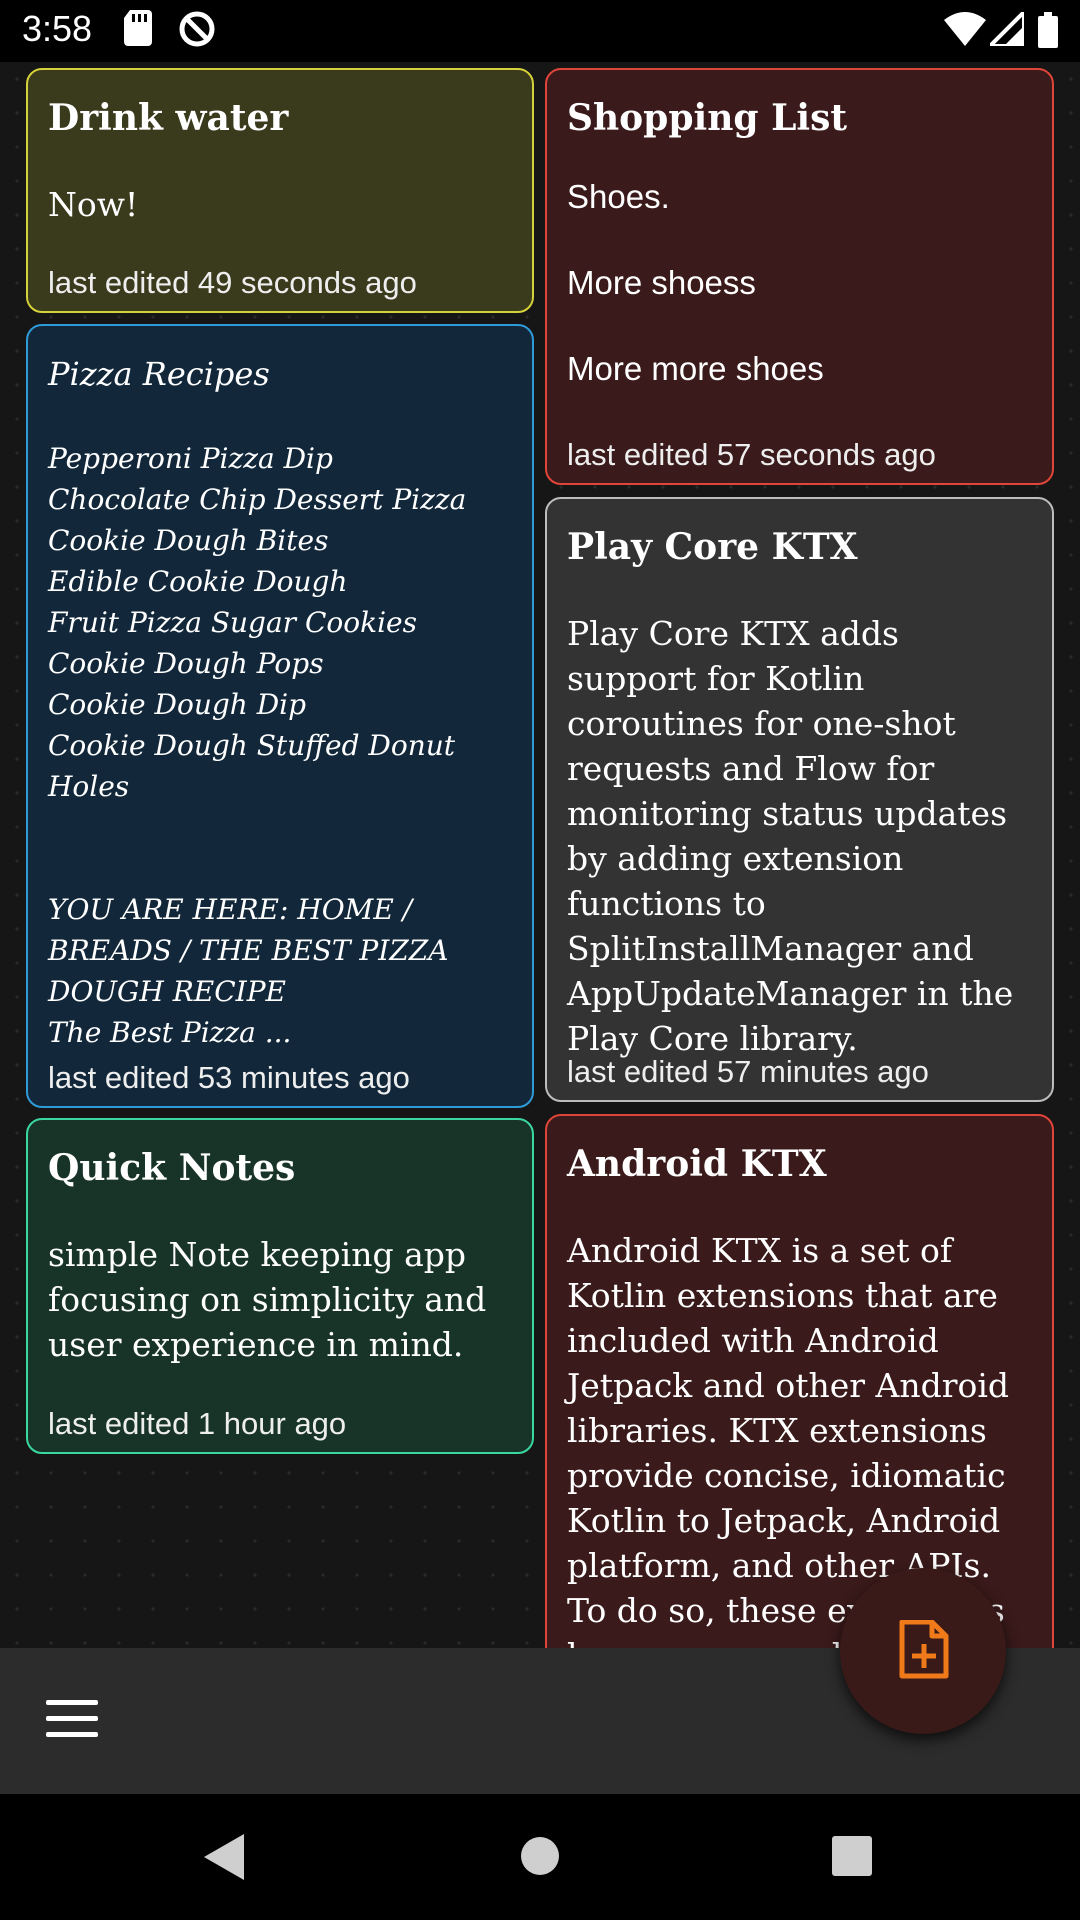  What do you see at coordinates (159, 374) in the screenshot?
I see `note-title: Pizza Recipes` at bounding box center [159, 374].